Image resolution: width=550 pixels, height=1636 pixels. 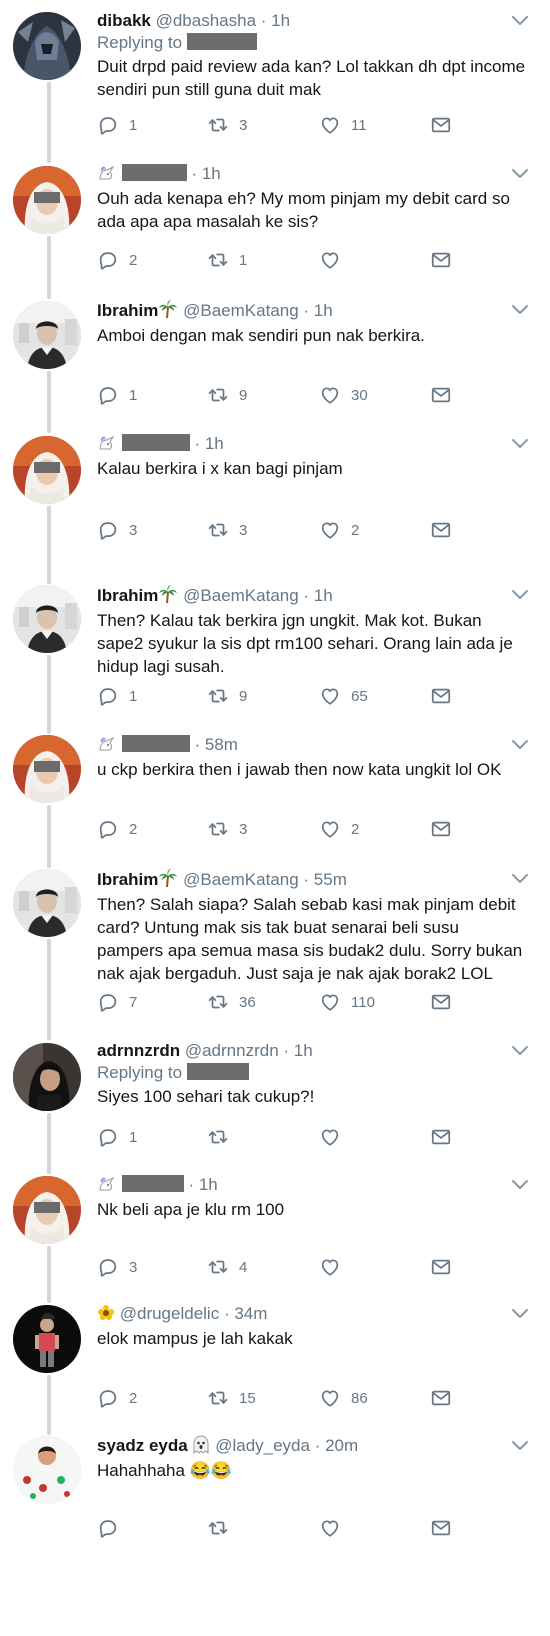 I want to click on like-button: 30, so click(x=343, y=395).